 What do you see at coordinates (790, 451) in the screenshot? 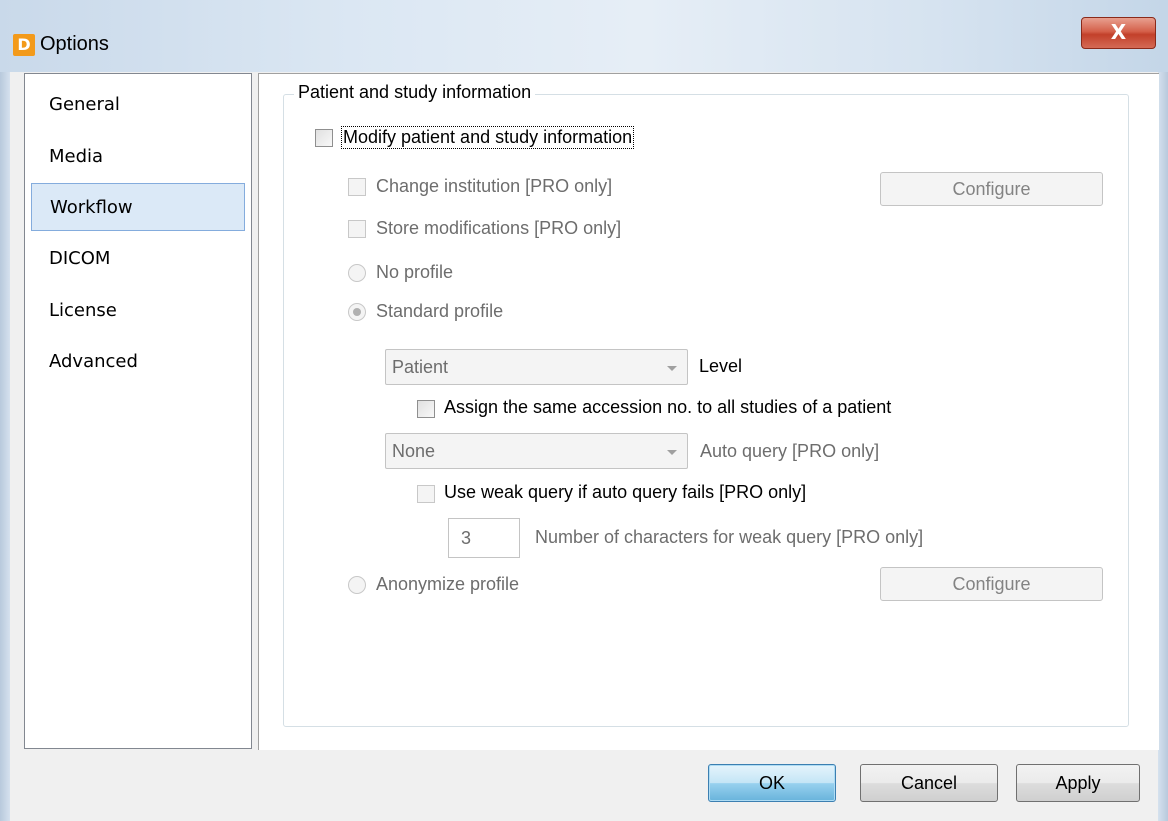
I see `auto-query-label: Auto query [PRO only]` at bounding box center [790, 451].